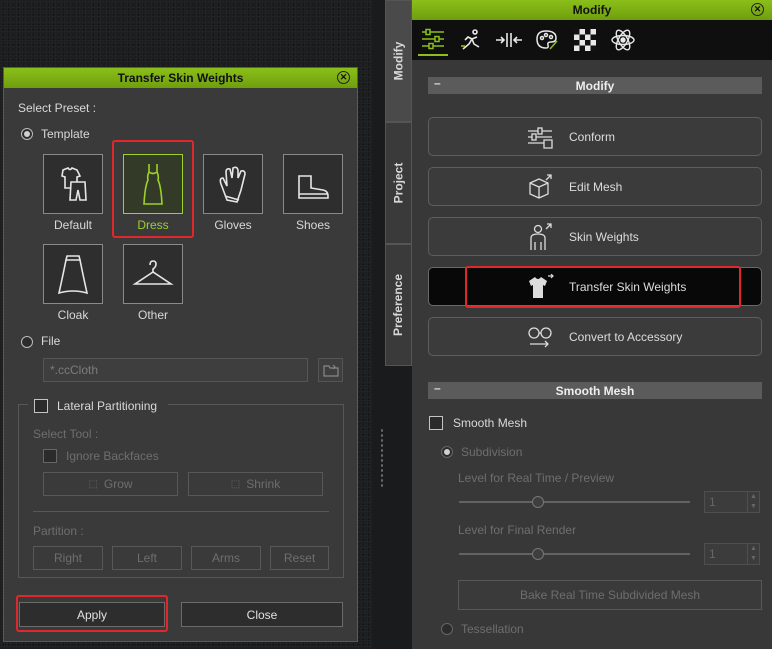  I want to click on template-label: Template, so click(65, 134).